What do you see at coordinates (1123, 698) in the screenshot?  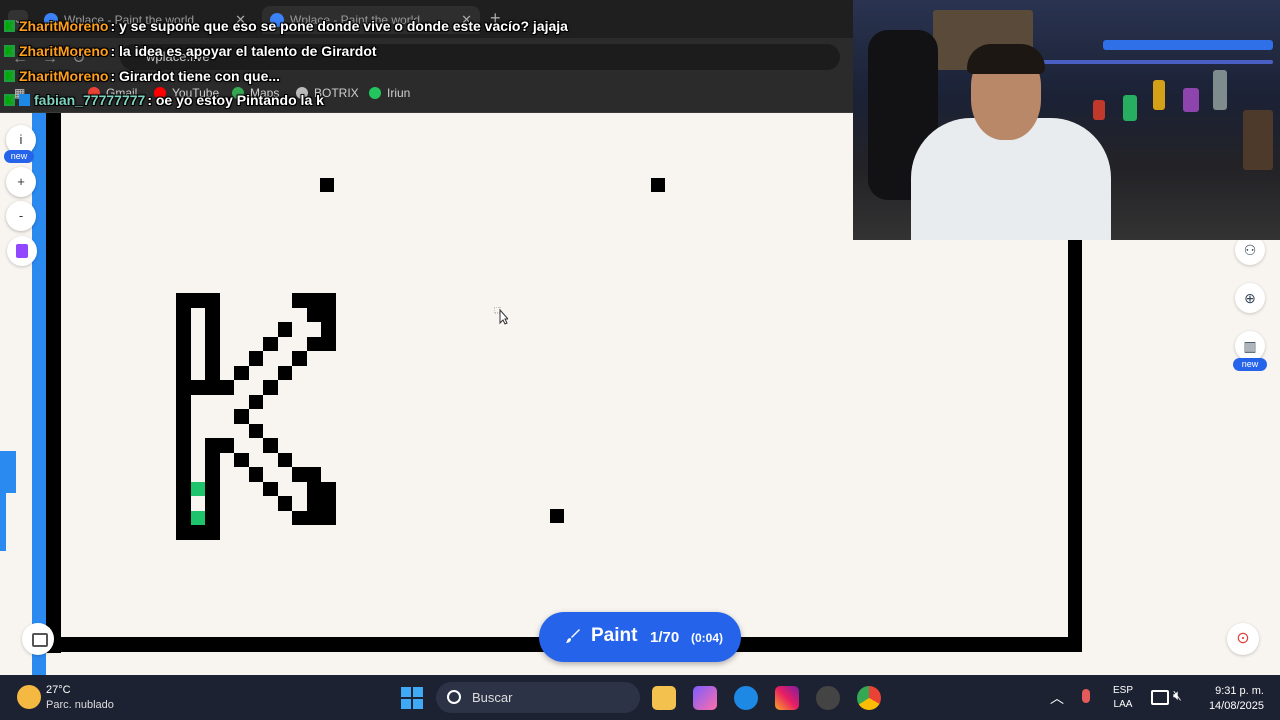 I see `language-indicator: ESP LAA` at bounding box center [1123, 698].